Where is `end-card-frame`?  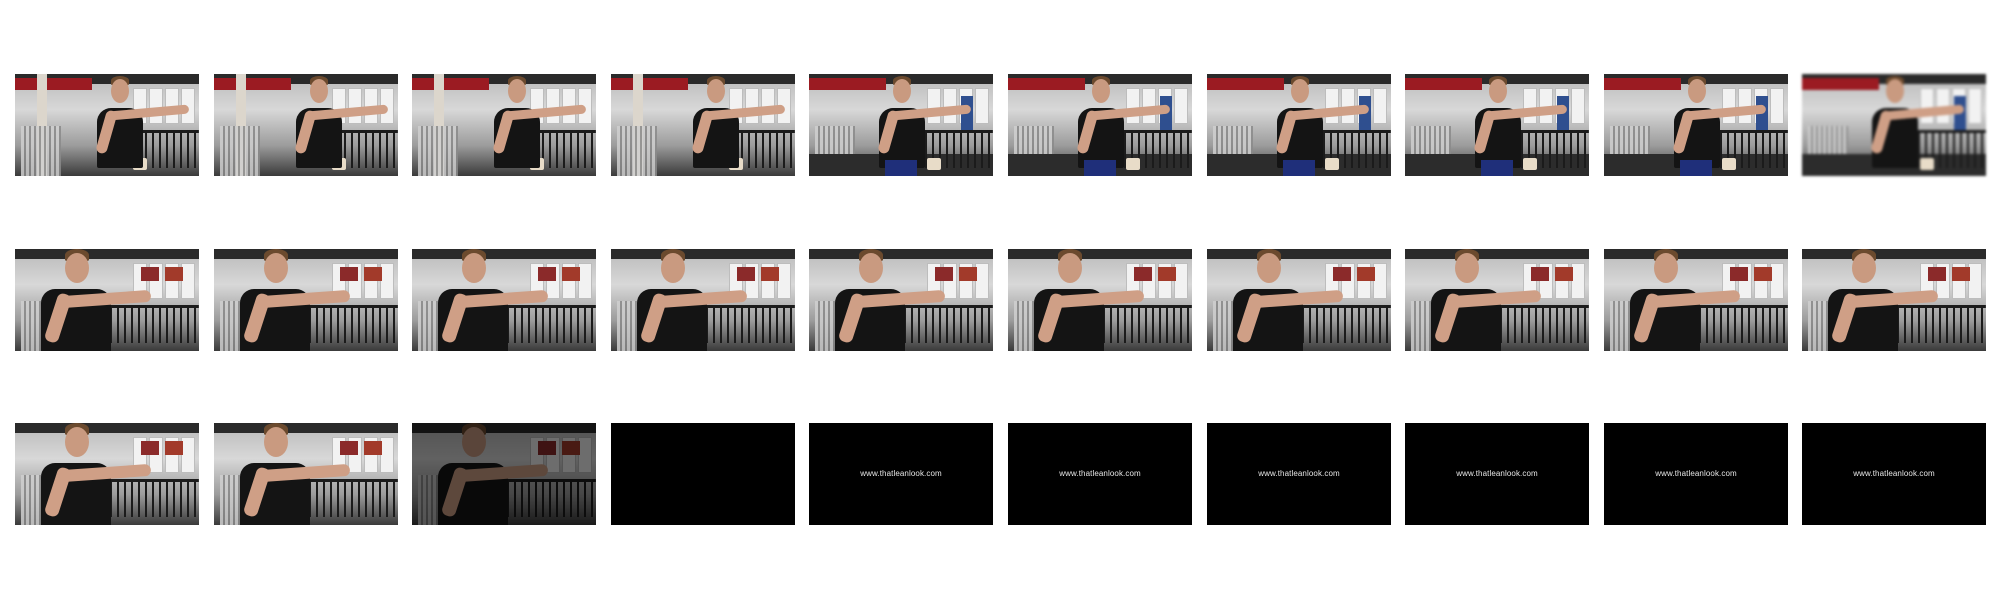 end-card-frame is located at coordinates (703, 474).